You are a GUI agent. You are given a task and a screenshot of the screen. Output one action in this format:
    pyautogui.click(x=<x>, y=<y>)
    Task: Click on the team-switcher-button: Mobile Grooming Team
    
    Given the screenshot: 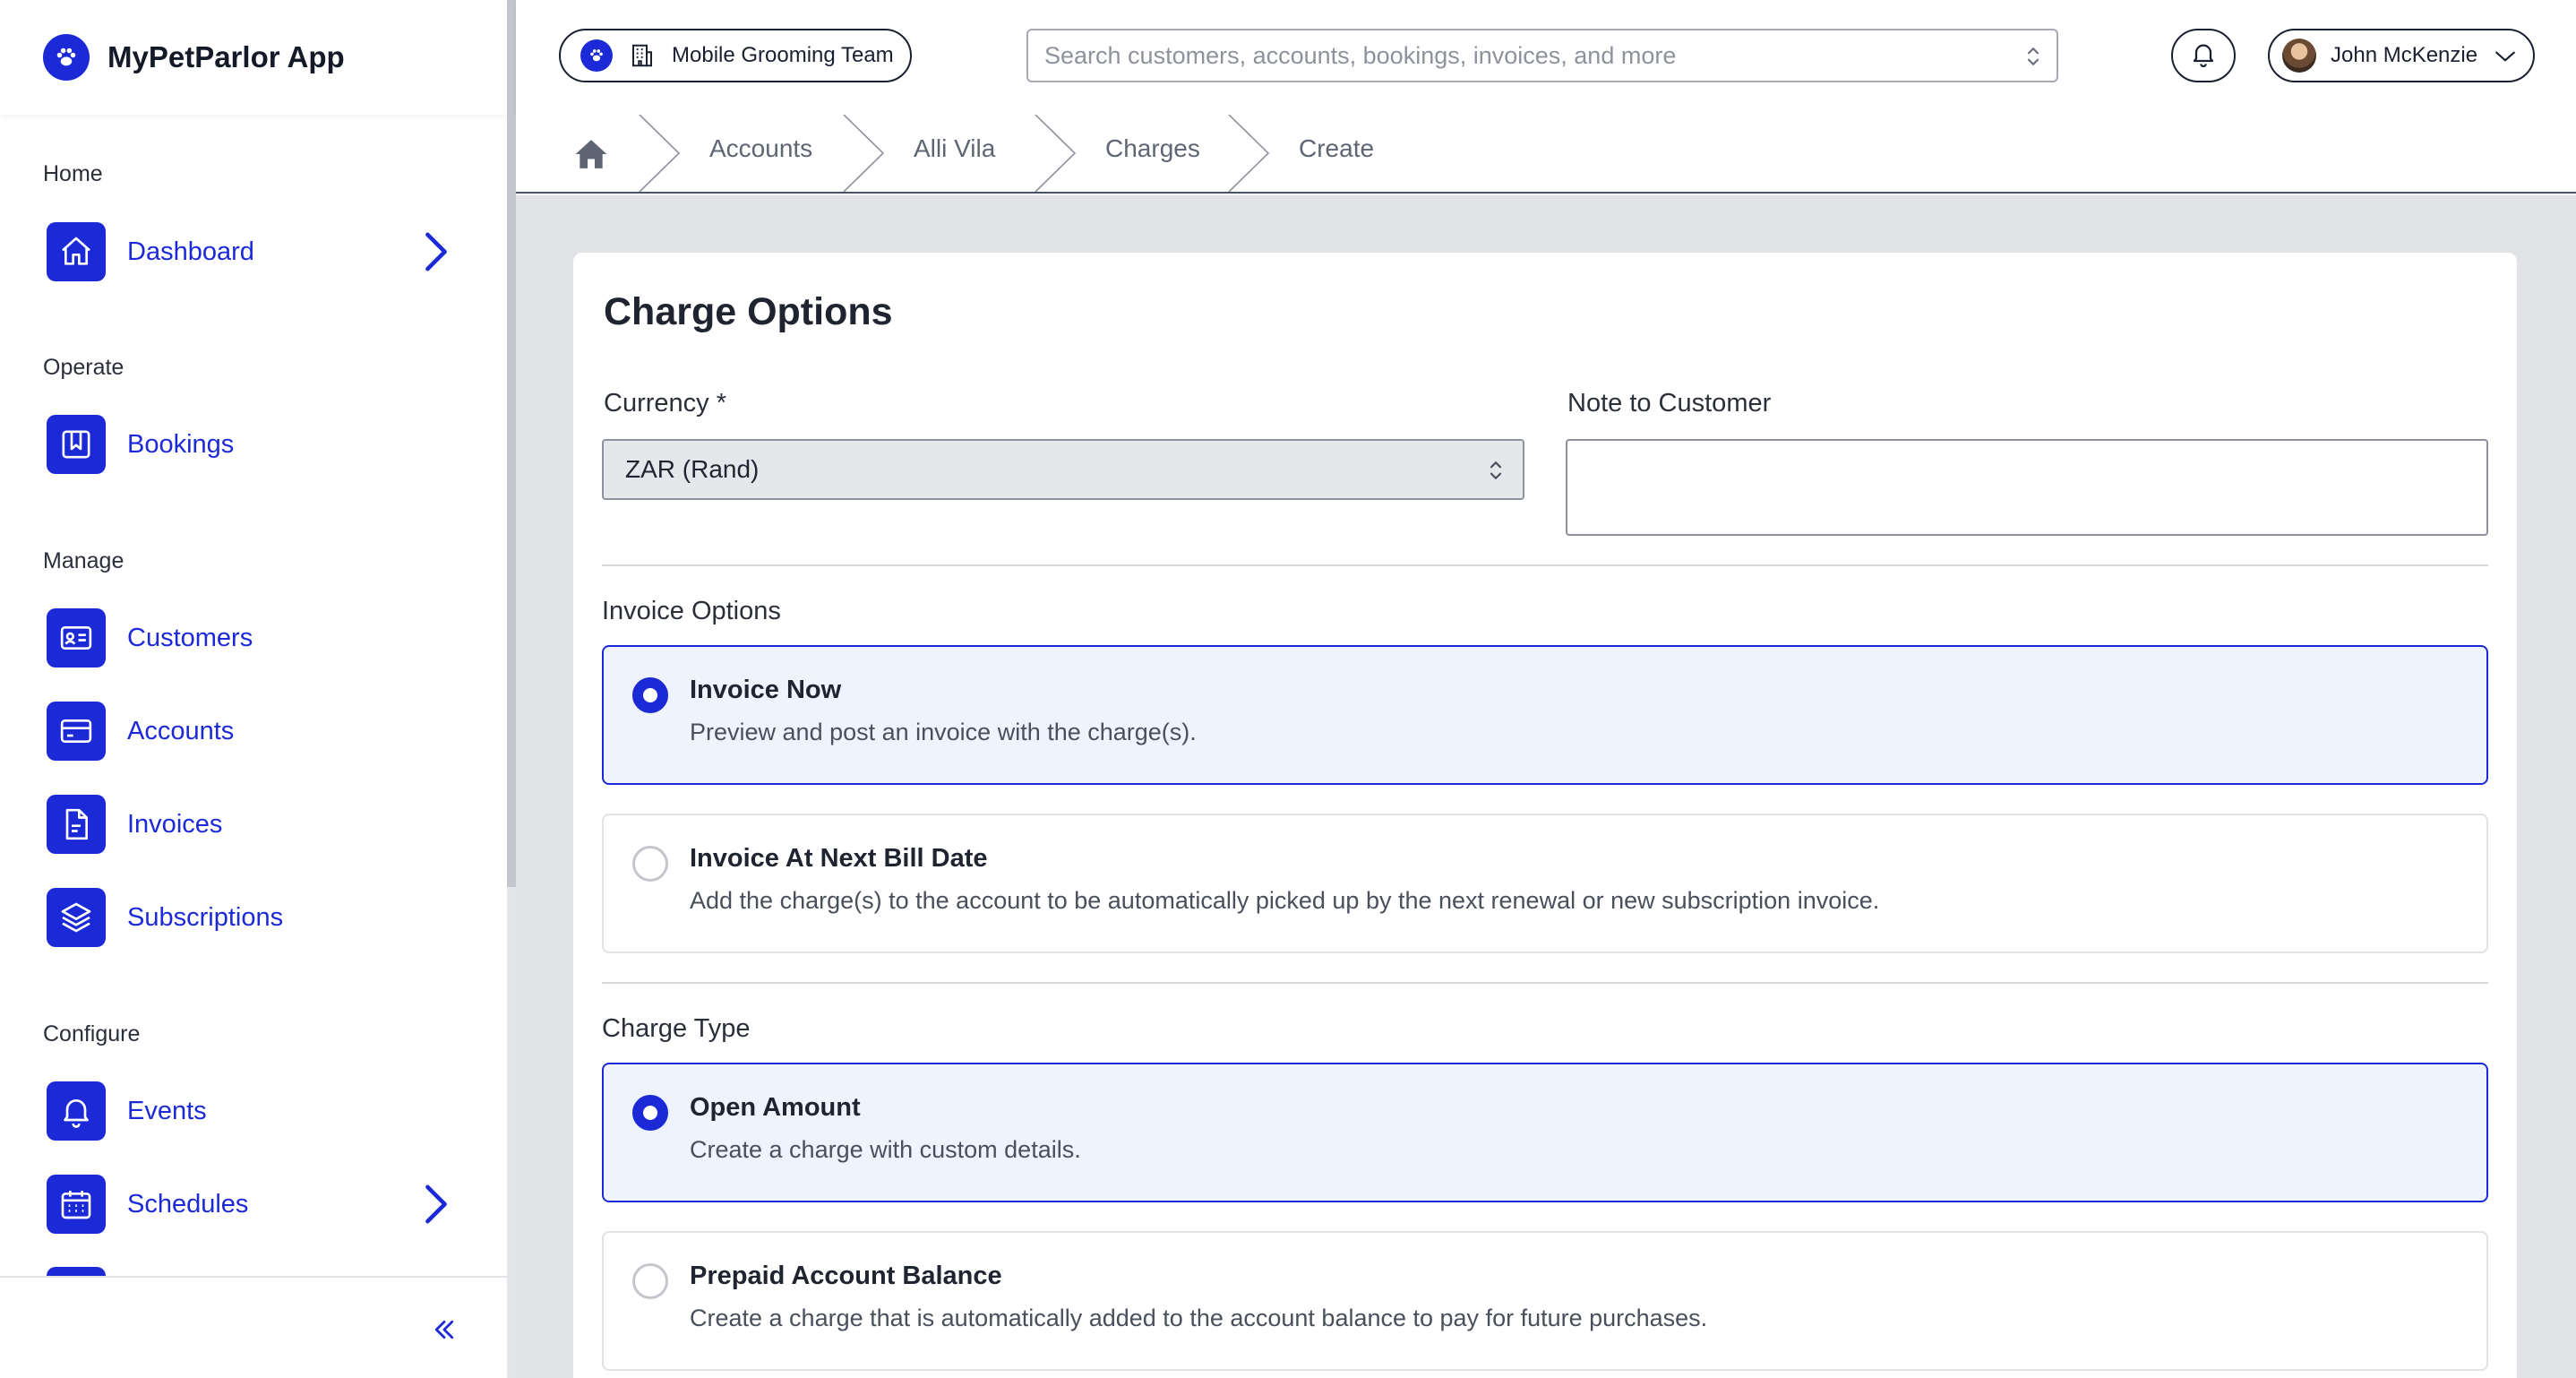 What is the action you would take?
    pyautogui.click(x=735, y=55)
    